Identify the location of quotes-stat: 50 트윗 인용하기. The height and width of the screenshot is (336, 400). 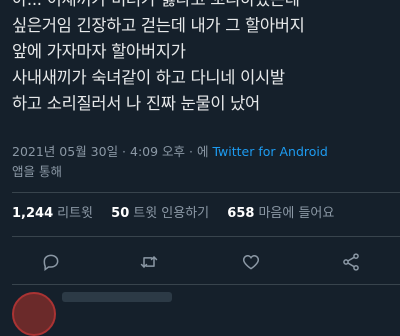
(160, 213).